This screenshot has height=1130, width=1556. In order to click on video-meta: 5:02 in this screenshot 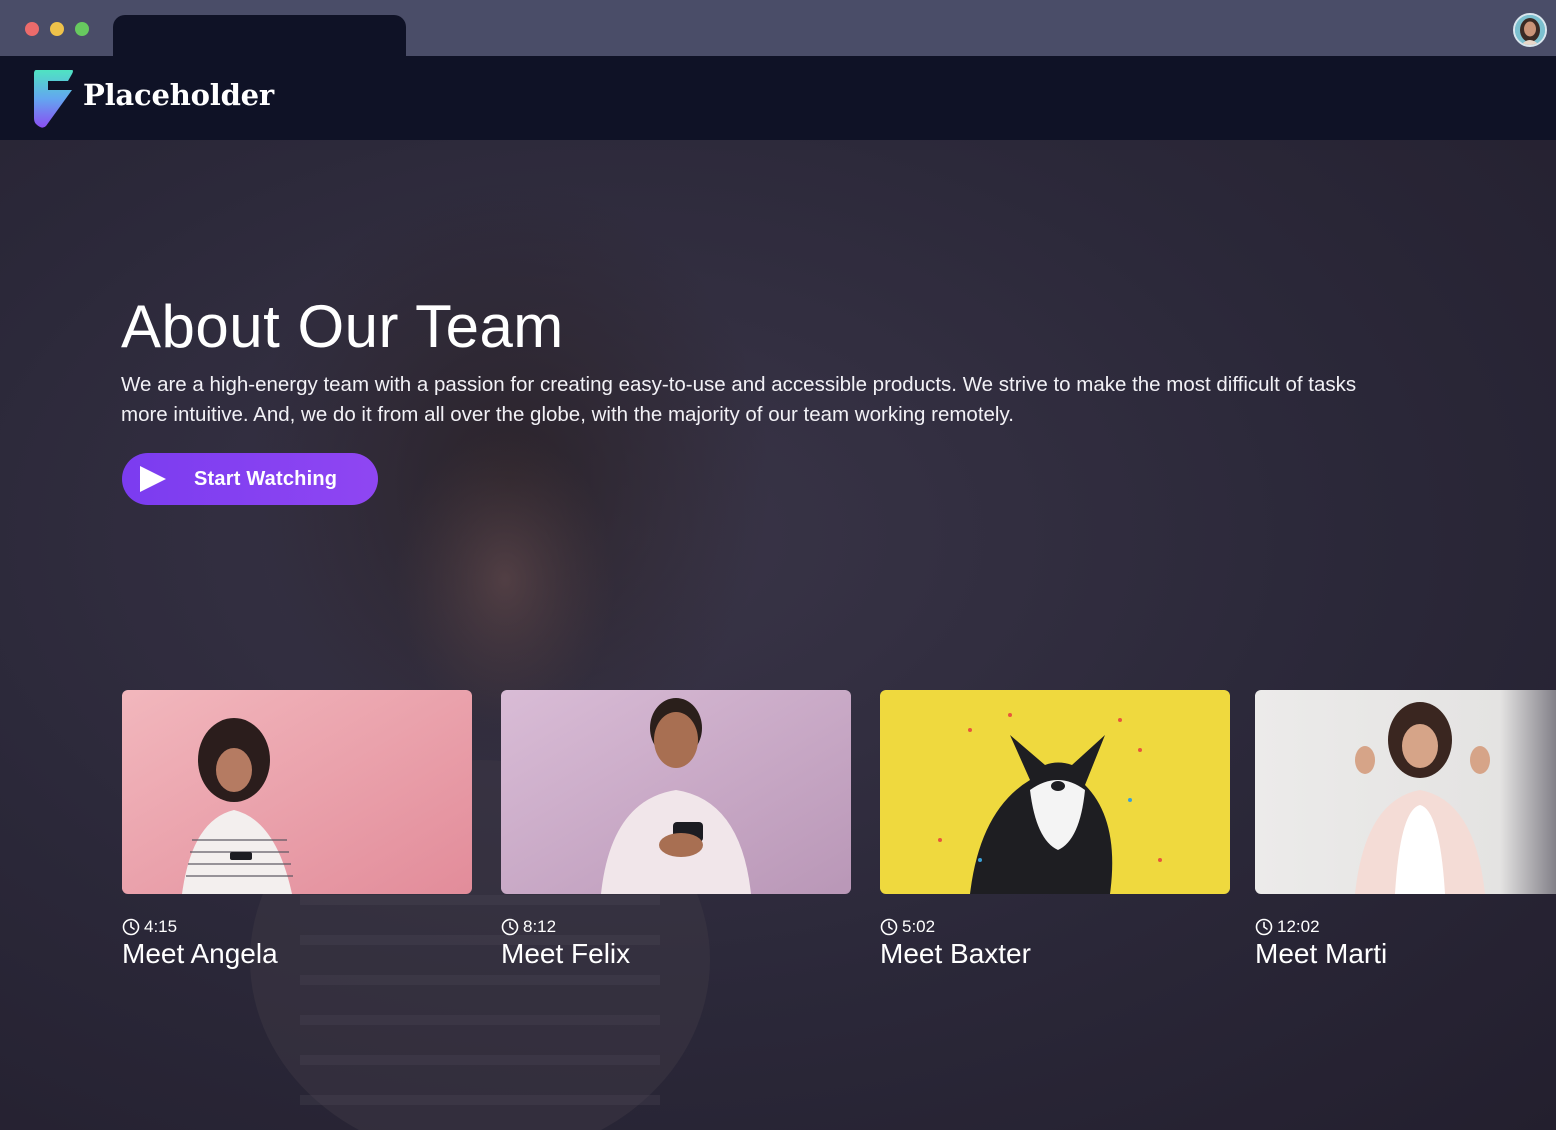, I will do `click(907, 927)`.